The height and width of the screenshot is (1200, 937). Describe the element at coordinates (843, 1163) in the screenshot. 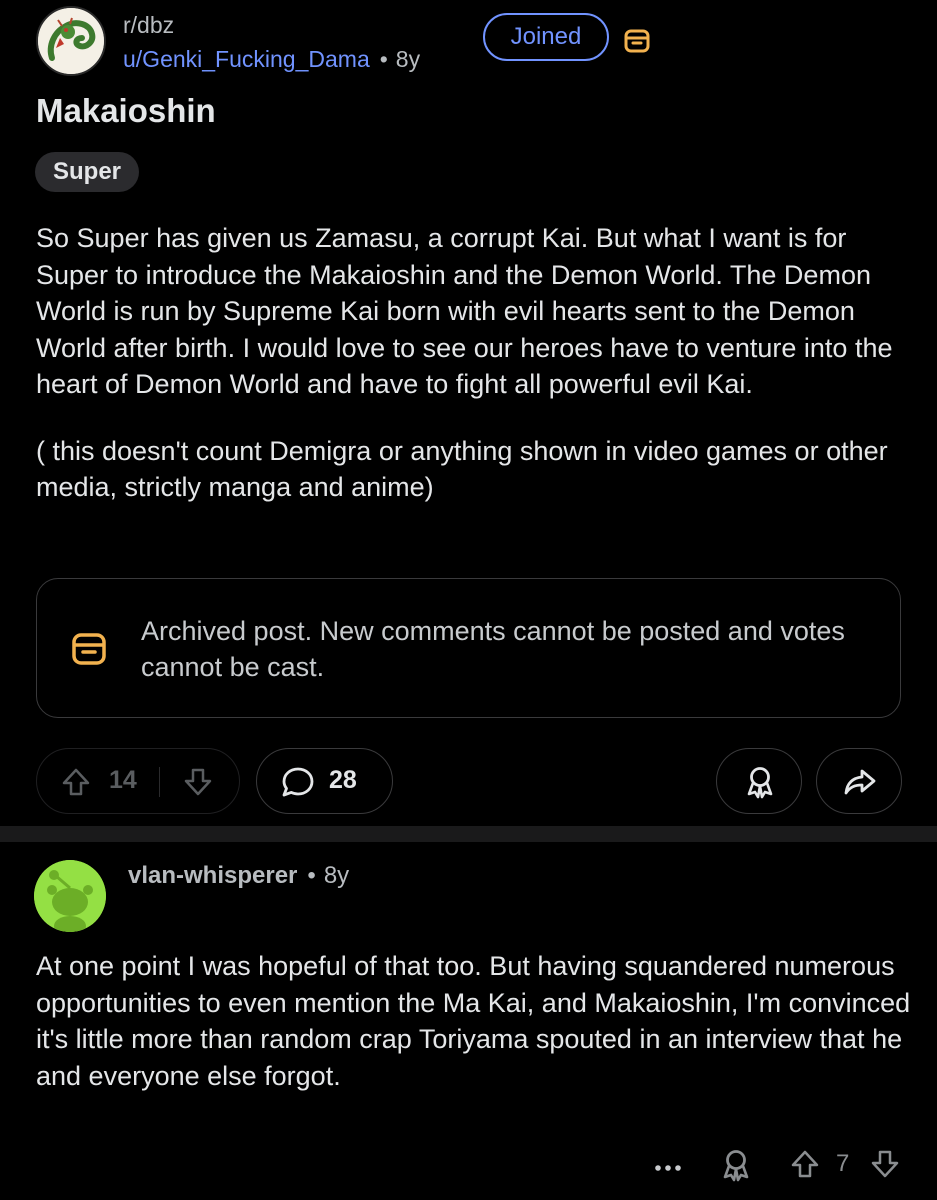

I see `comment-vote-count: 7` at that location.